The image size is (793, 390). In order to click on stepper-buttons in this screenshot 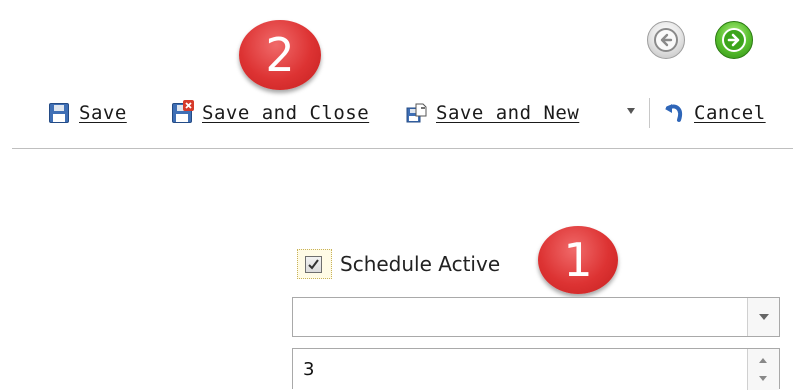, I will do `click(763, 369)`.